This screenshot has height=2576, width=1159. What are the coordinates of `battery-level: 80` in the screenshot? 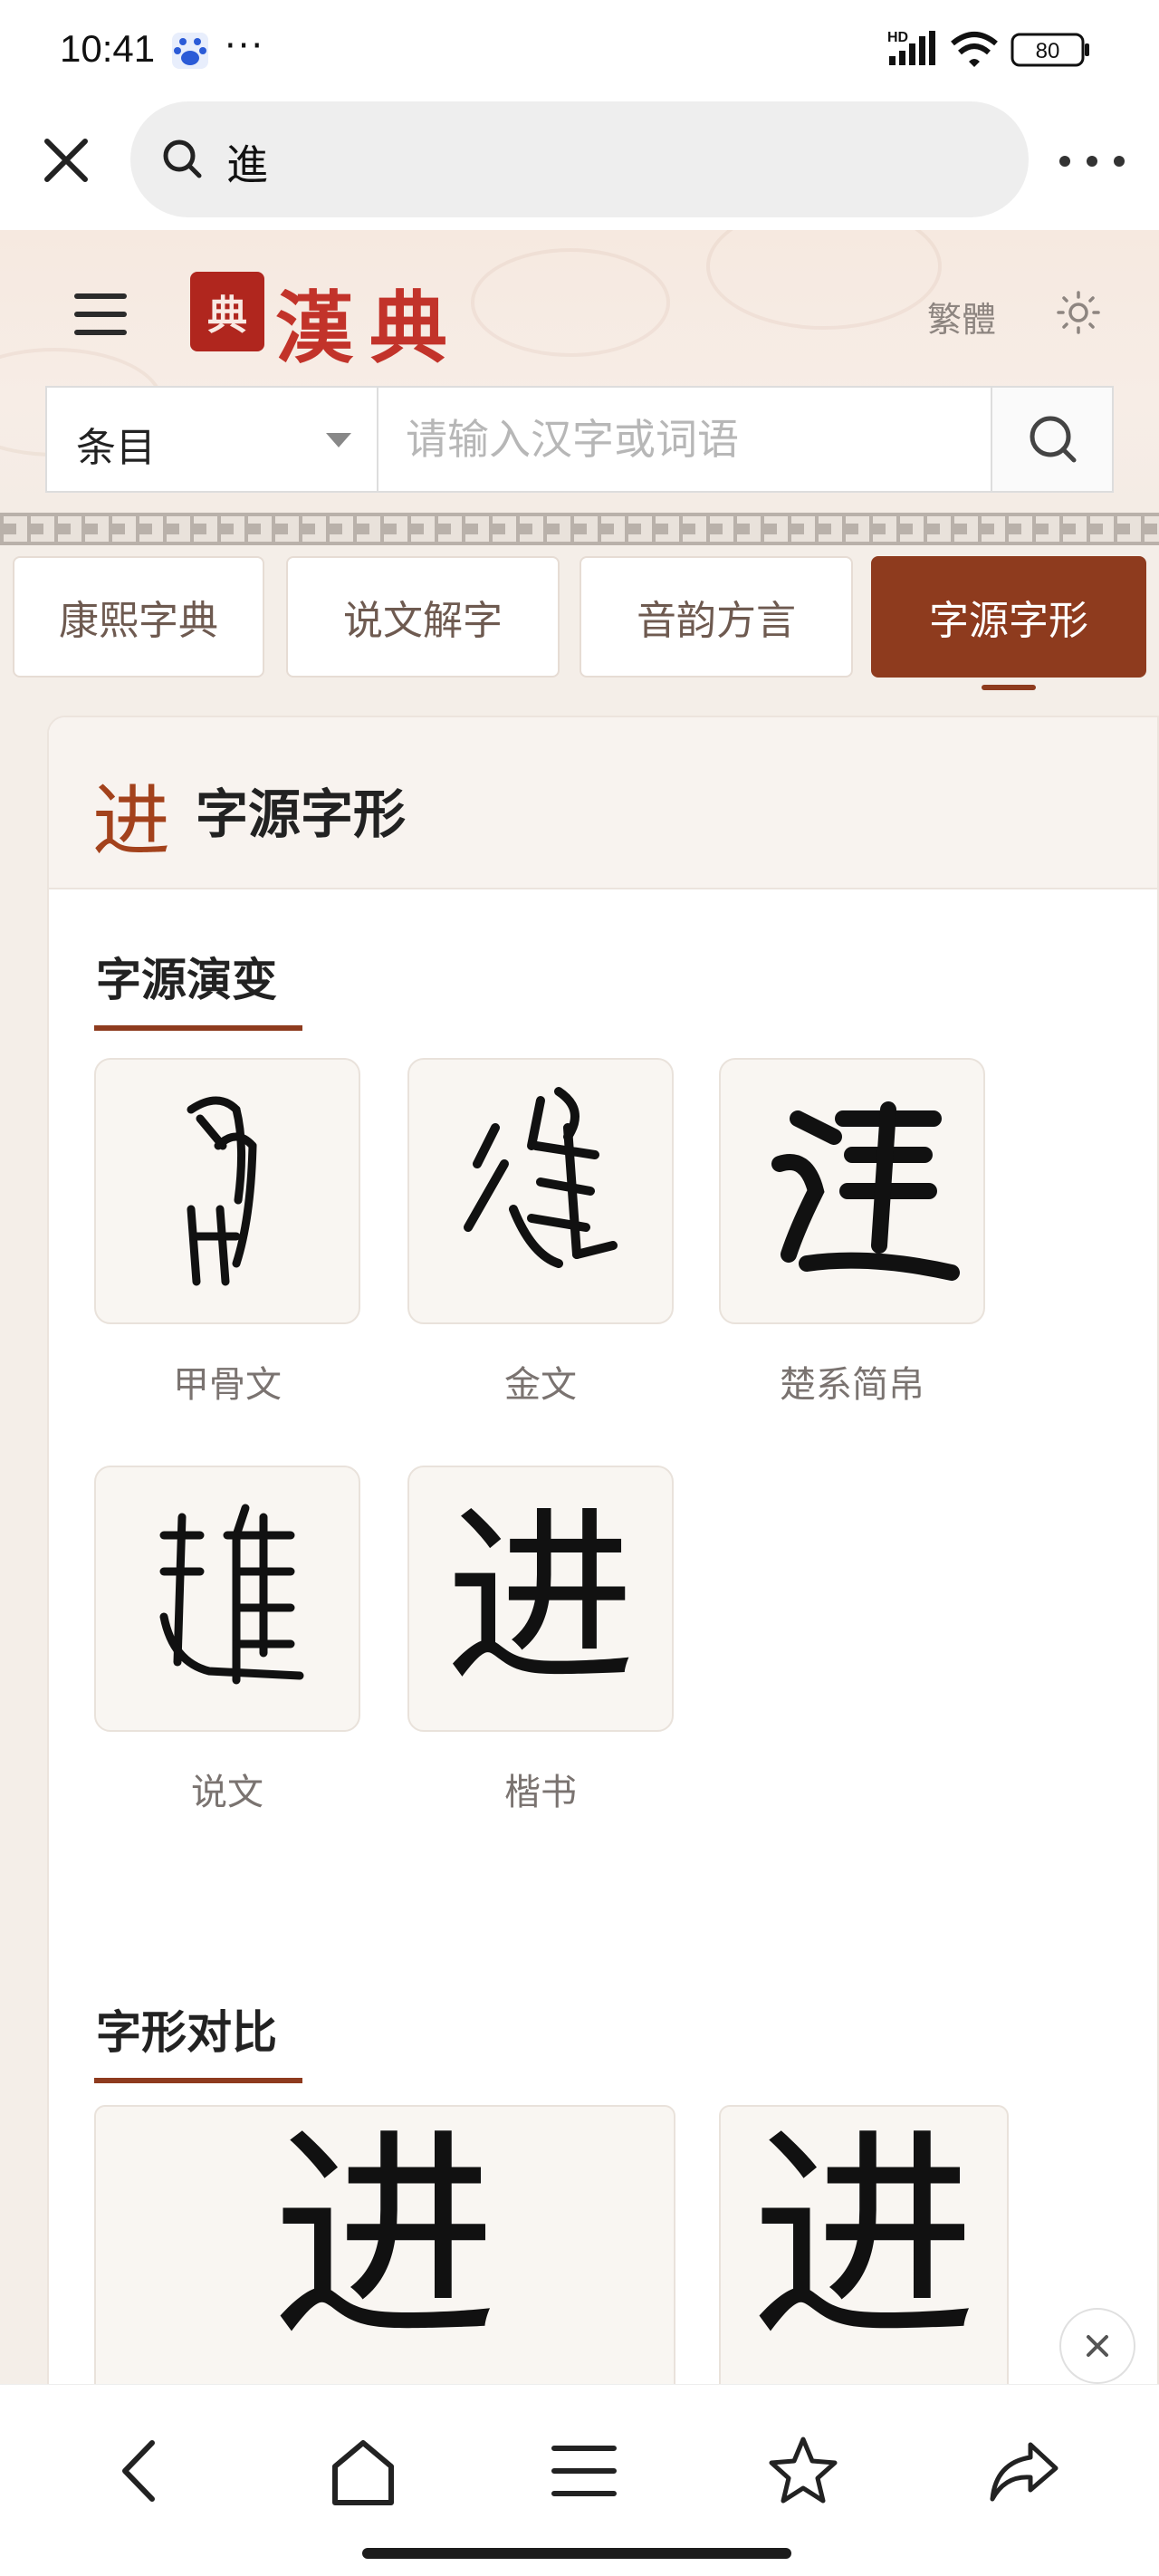 It's located at (1048, 51).